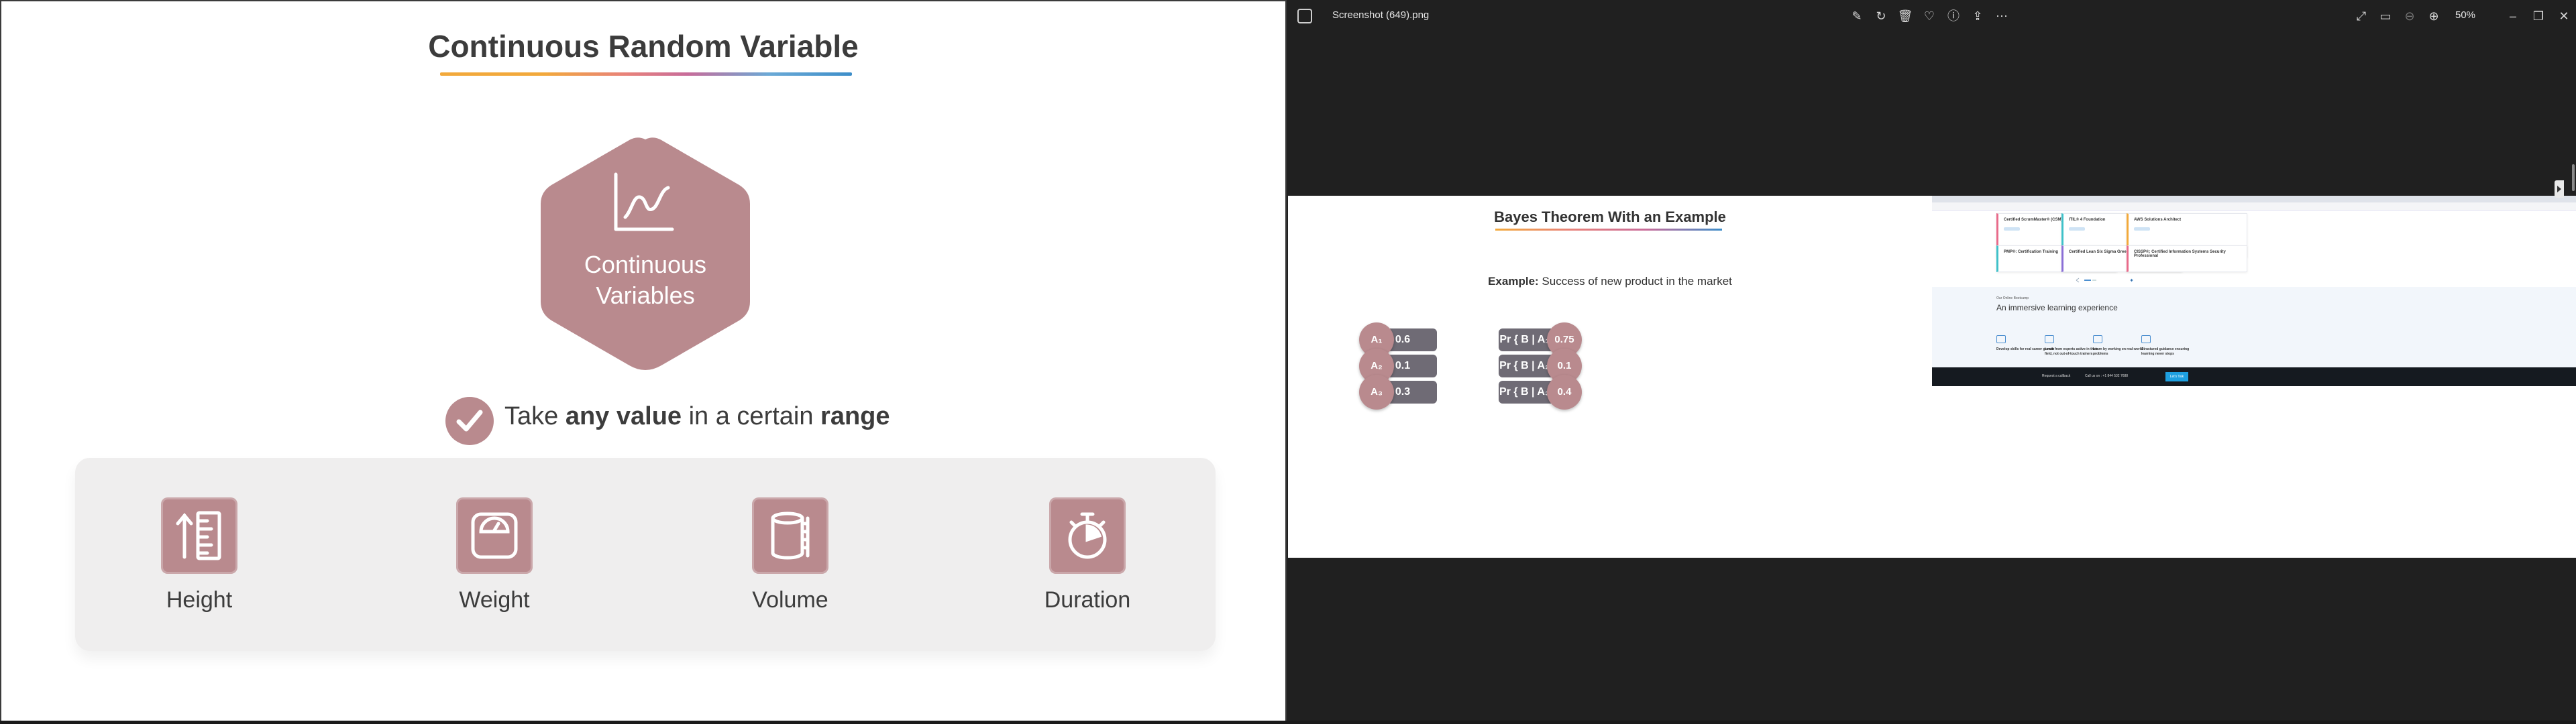 The height and width of the screenshot is (724, 2576). What do you see at coordinates (2465, 15) in the screenshot?
I see `zoom-level: 50%` at bounding box center [2465, 15].